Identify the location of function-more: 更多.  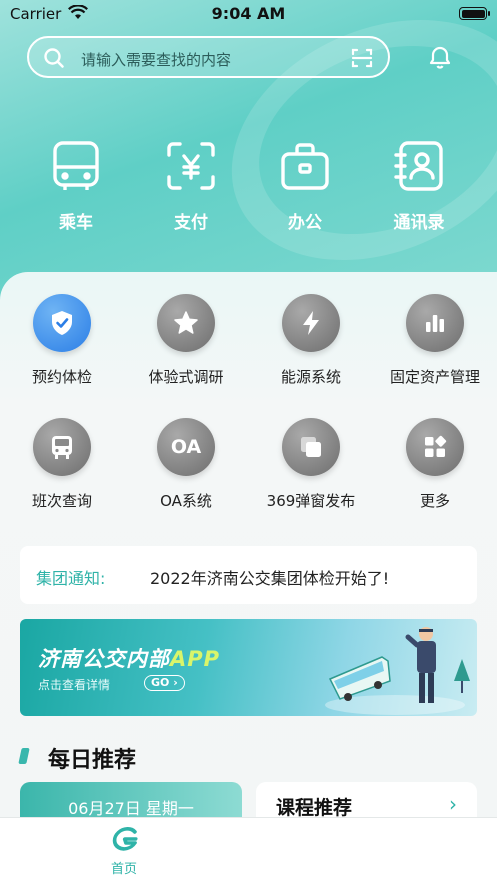
(435, 464).